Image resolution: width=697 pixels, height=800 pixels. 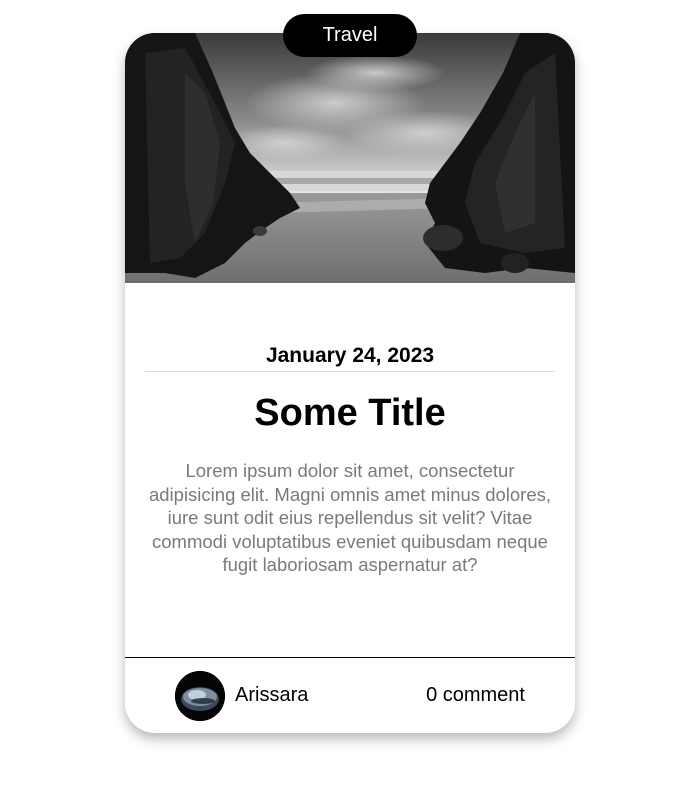 What do you see at coordinates (350, 657) in the screenshot?
I see `footer-divider` at bounding box center [350, 657].